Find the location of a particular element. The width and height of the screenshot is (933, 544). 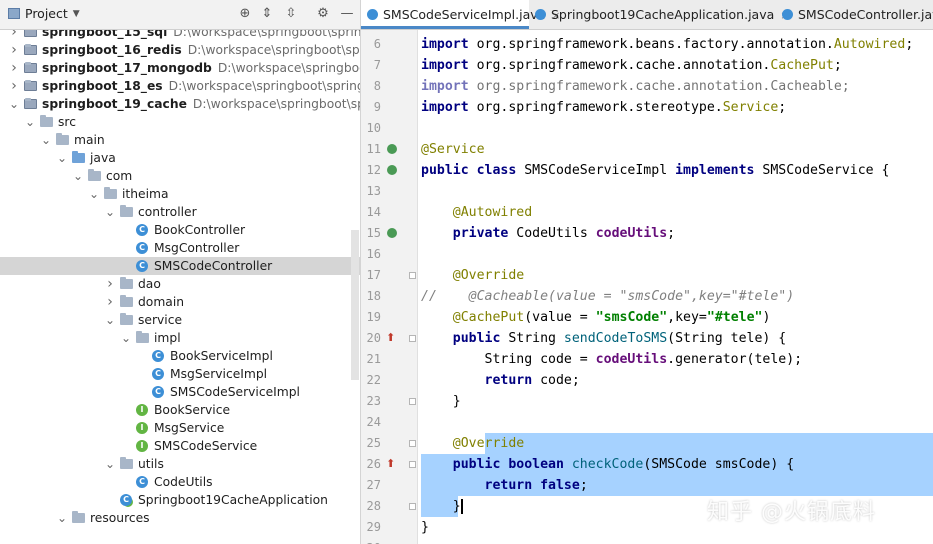

collapse-all-icon: ⇳ is located at coordinates (291, 14).